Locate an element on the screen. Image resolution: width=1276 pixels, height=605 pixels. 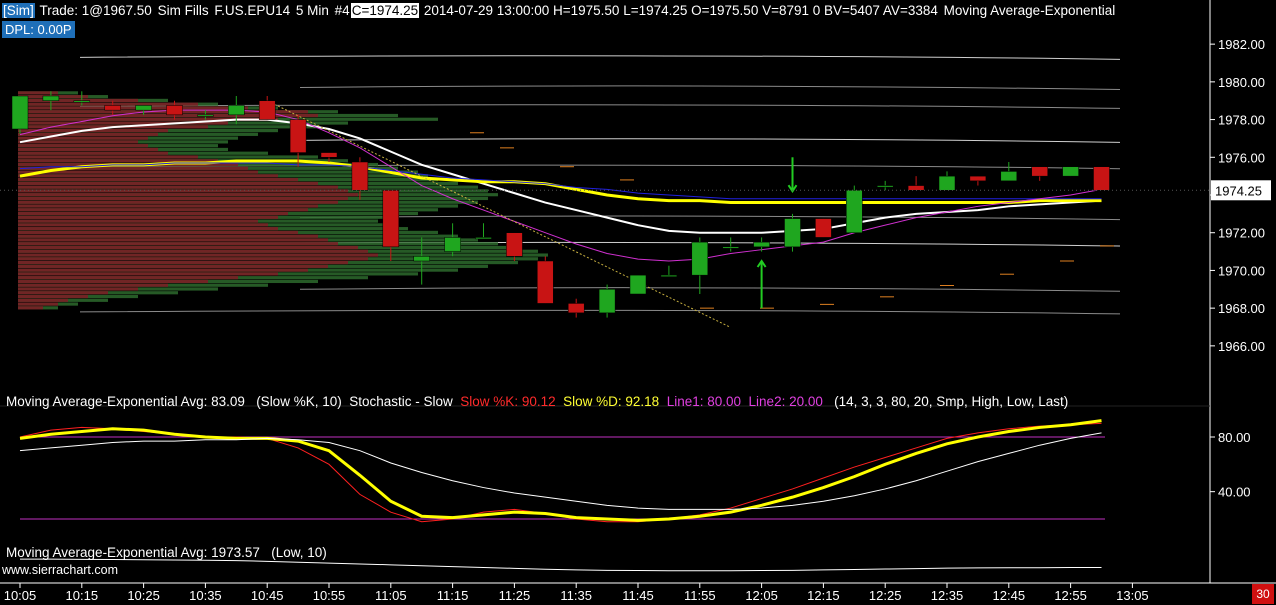
close-value: C=1974.25 is located at coordinates (385, 10).